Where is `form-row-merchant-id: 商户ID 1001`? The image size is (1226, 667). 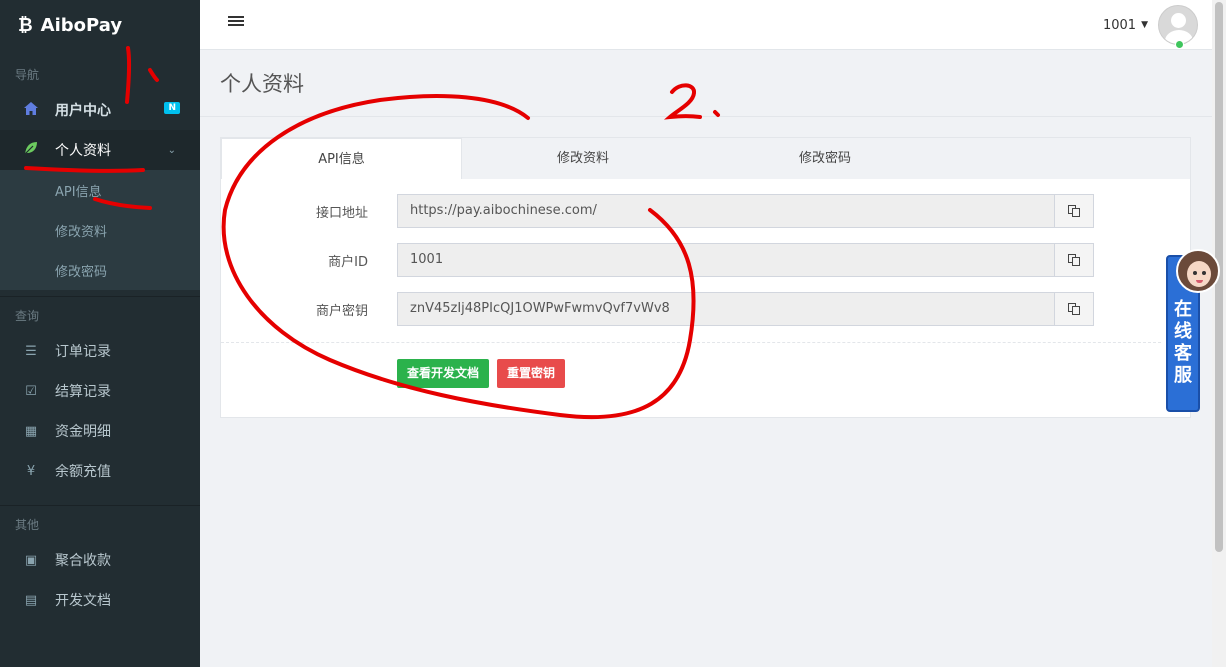 form-row-merchant-id: 商户ID 1001 is located at coordinates (705, 260).